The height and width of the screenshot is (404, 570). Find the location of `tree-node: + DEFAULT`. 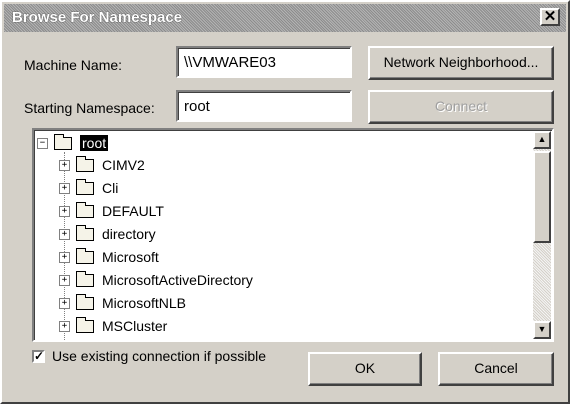

tree-node: + DEFAULT is located at coordinates (111, 211).